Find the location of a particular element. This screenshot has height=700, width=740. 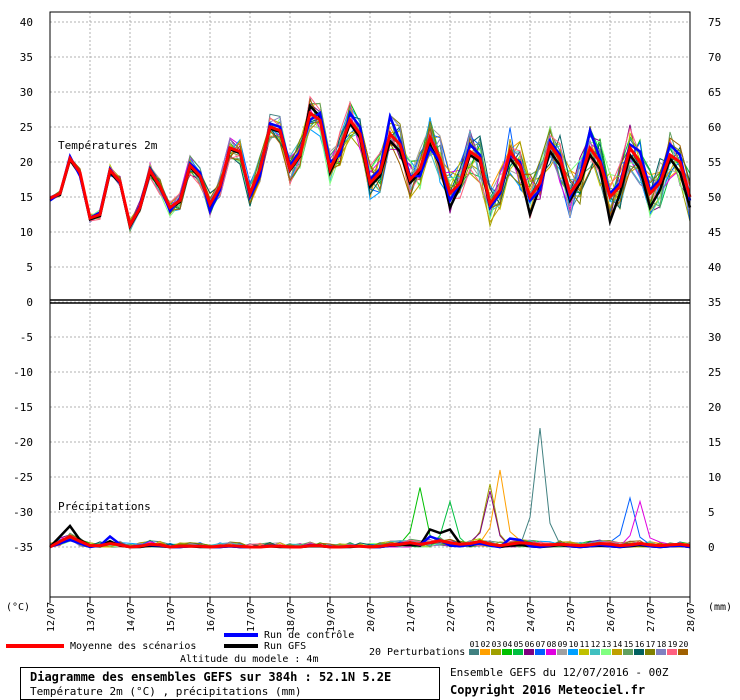

ensemble-run-label: Ensemble GEFS du 12/07/2016 - 00Z is located at coordinates (559, 672).